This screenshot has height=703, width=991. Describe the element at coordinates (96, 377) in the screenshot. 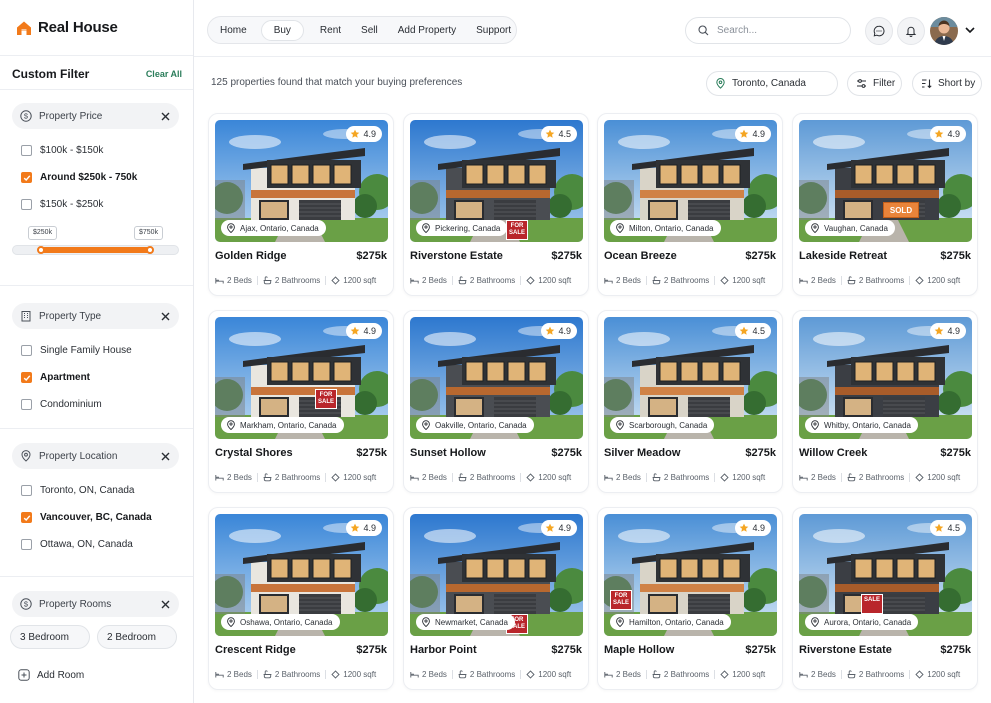

I see `filter-option: Apartment` at that location.